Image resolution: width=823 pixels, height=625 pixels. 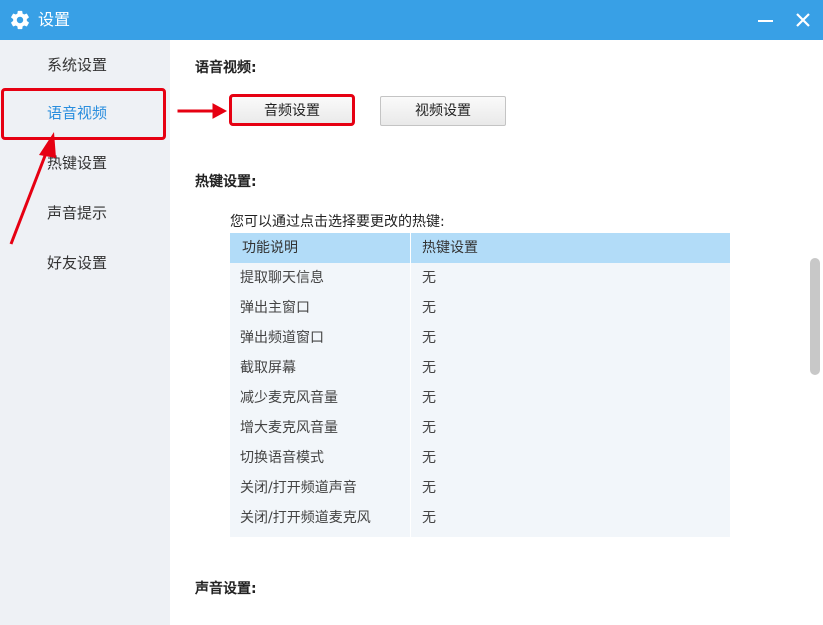 I want to click on window-title: 设置, so click(x=54, y=19).